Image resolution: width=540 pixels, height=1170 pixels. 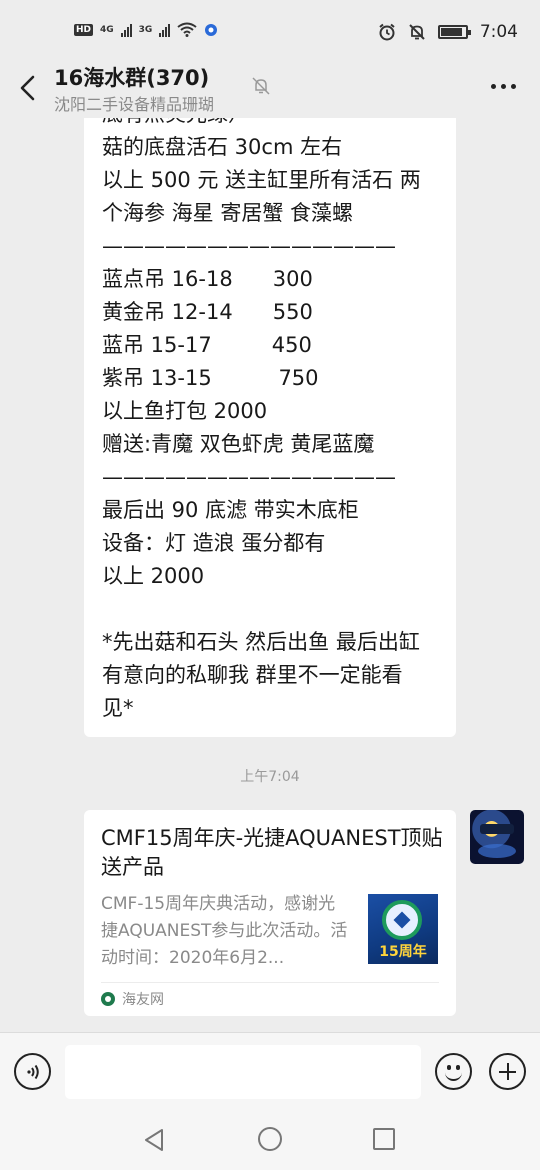 I want to click on status-right: 7:04, so click(x=448, y=32).